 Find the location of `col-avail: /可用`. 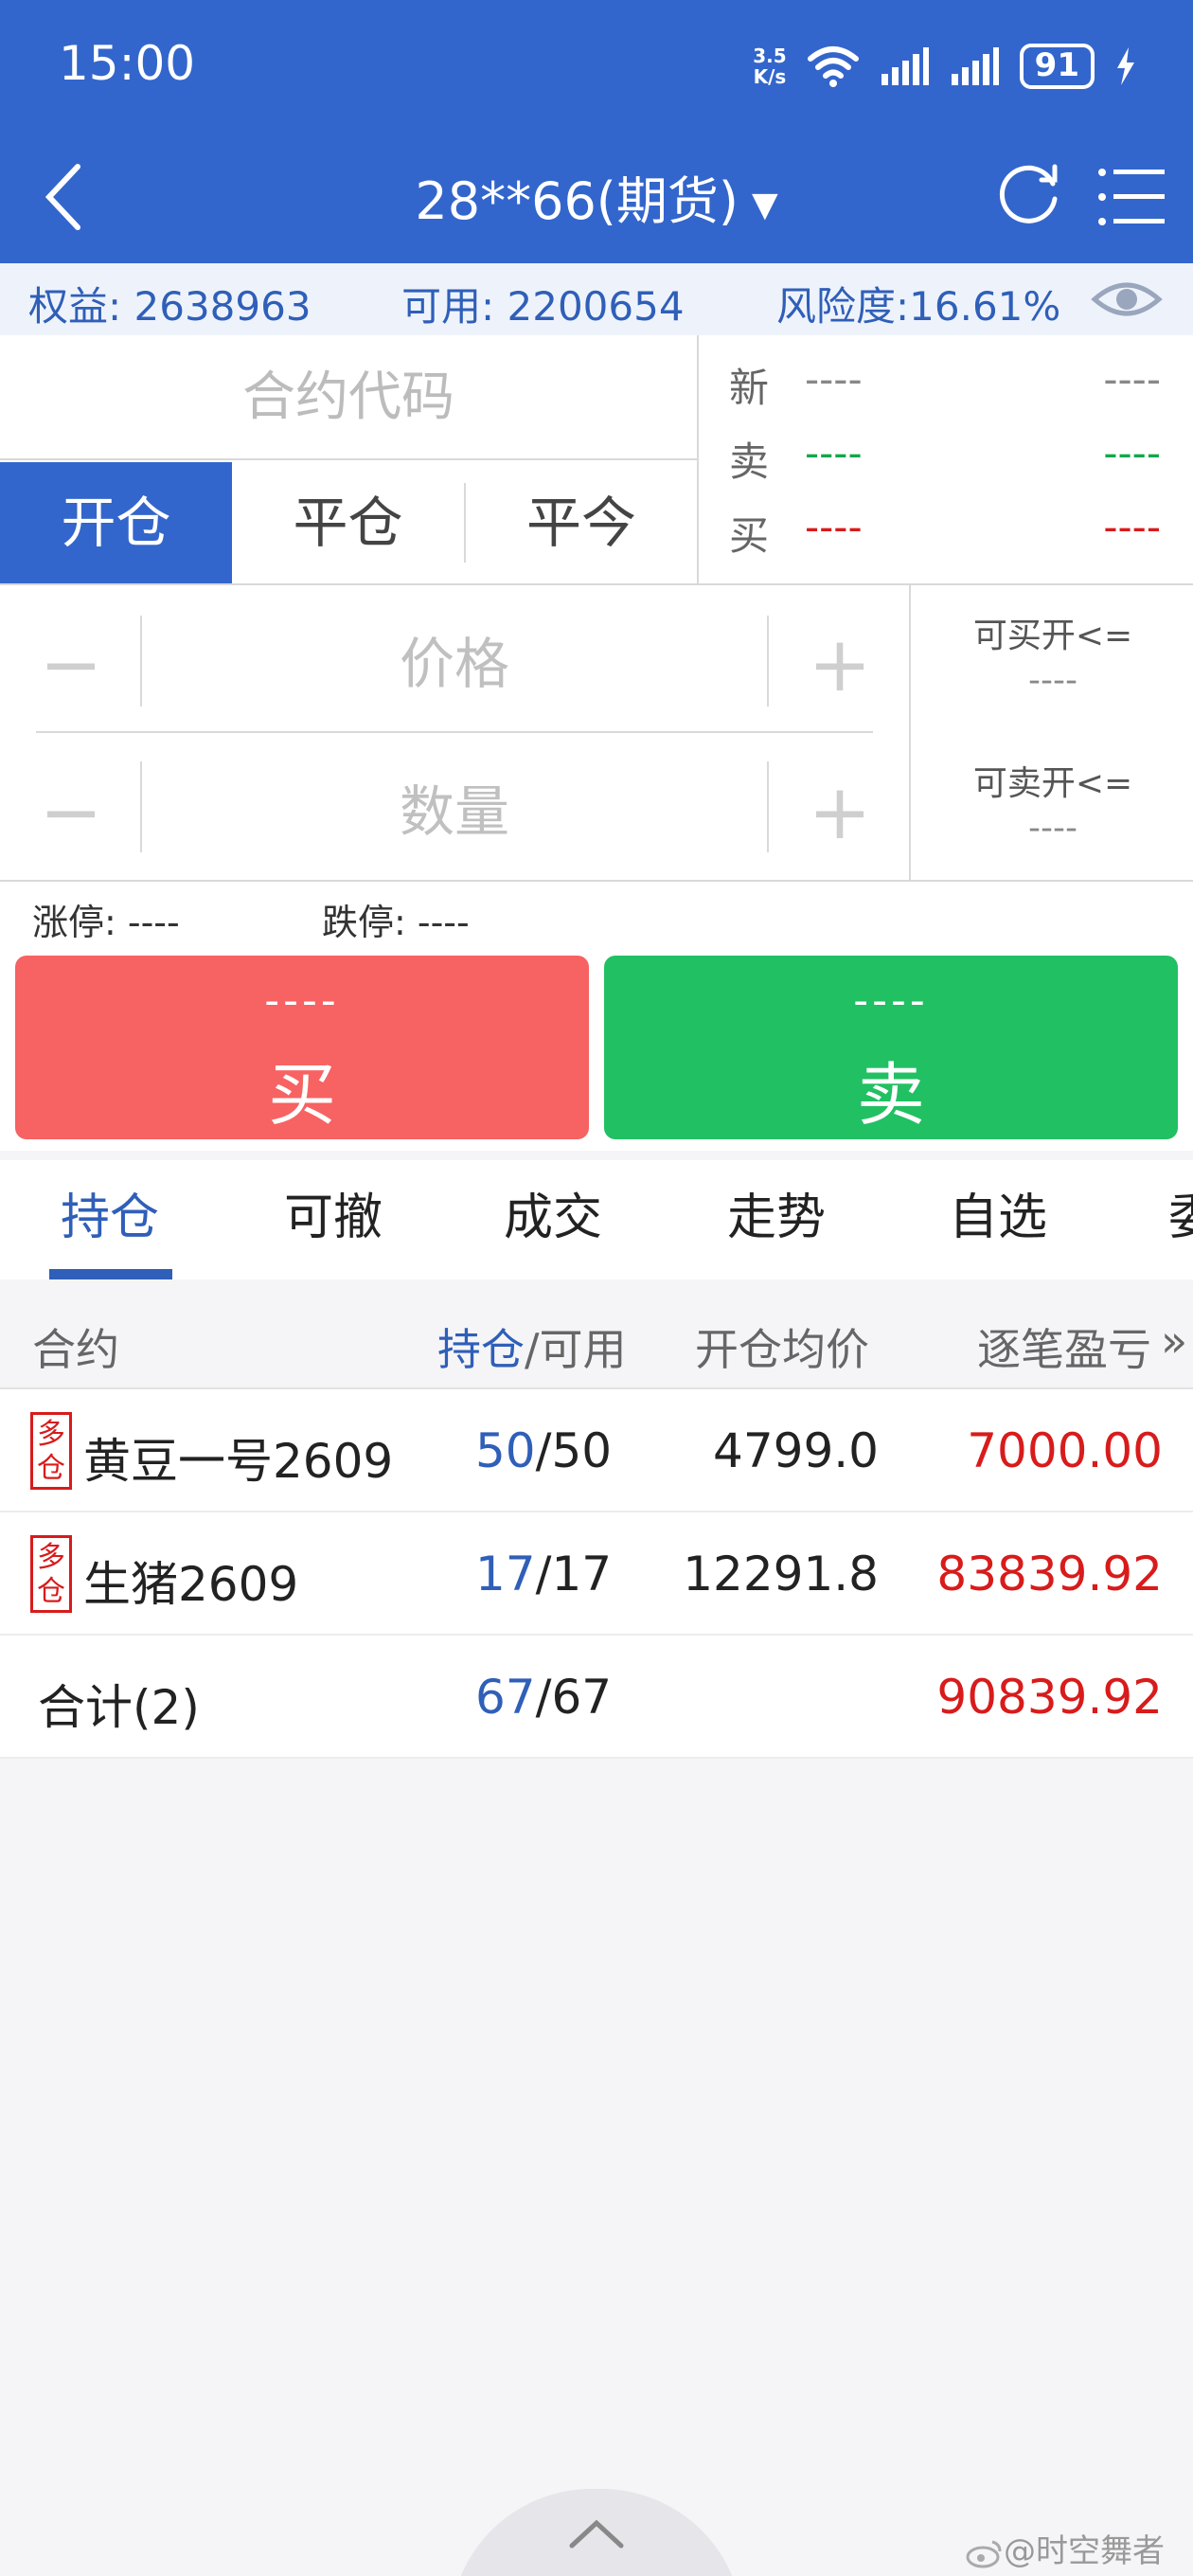

col-avail: /可用 is located at coordinates (576, 1349).